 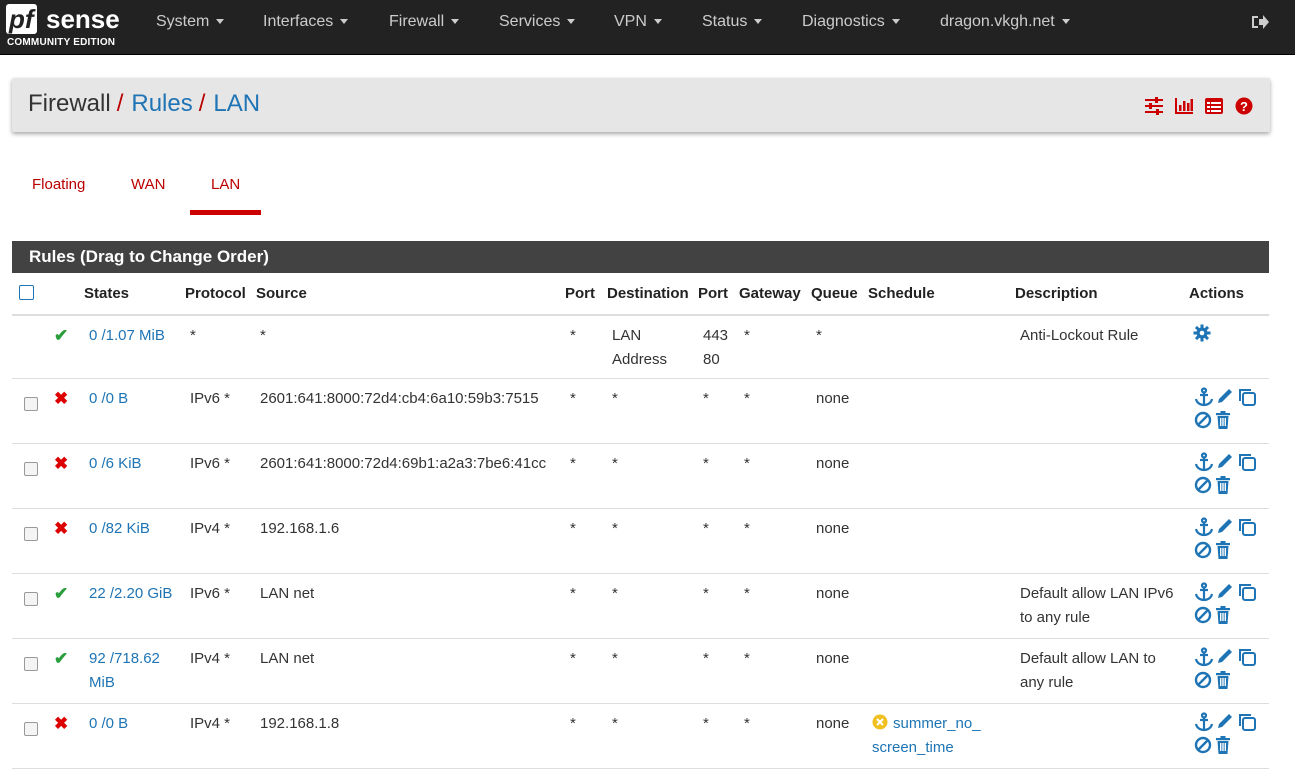 What do you see at coordinates (1154, 106) in the screenshot?
I see `sliders-icon` at bounding box center [1154, 106].